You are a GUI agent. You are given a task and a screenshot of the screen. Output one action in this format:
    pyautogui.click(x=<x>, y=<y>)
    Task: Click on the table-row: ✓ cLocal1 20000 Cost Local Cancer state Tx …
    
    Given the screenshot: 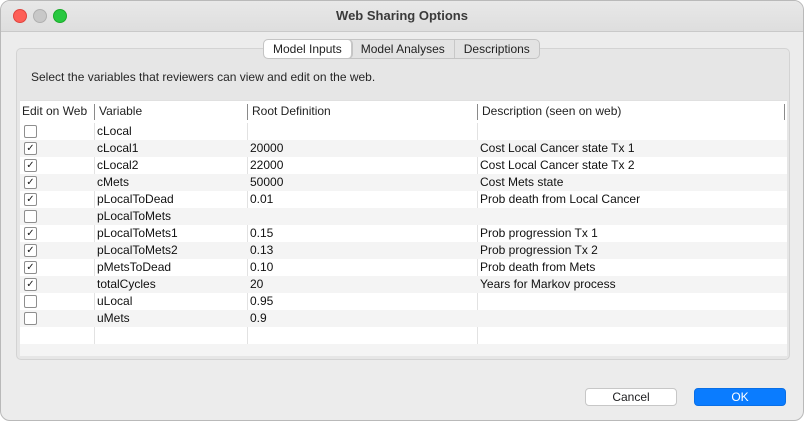 What is the action you would take?
    pyautogui.click(x=403, y=148)
    